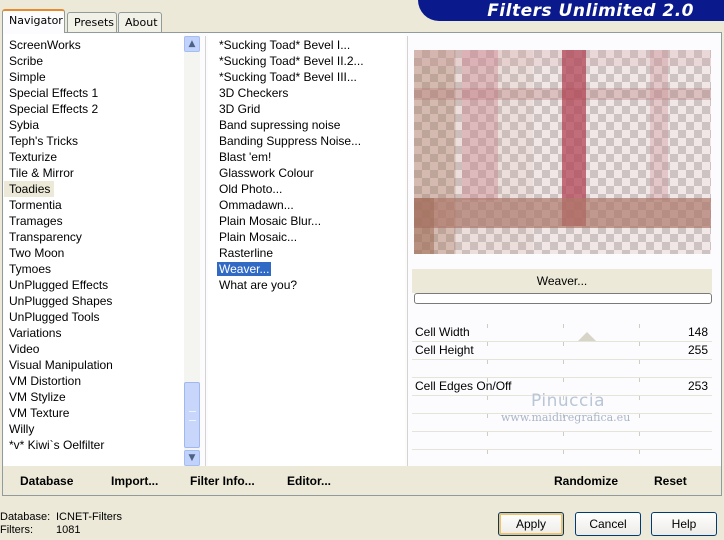  I want to click on title-banner: Filters Unlimited 2.0, so click(571, 10).